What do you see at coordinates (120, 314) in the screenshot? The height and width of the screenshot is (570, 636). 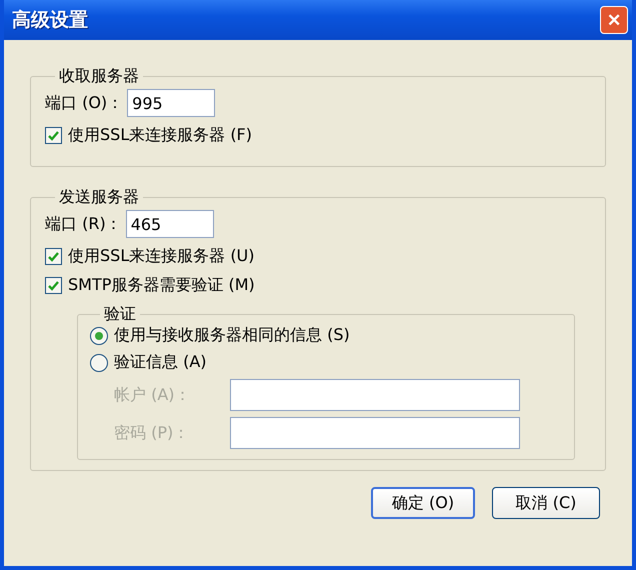 I see `group-title: 验证` at bounding box center [120, 314].